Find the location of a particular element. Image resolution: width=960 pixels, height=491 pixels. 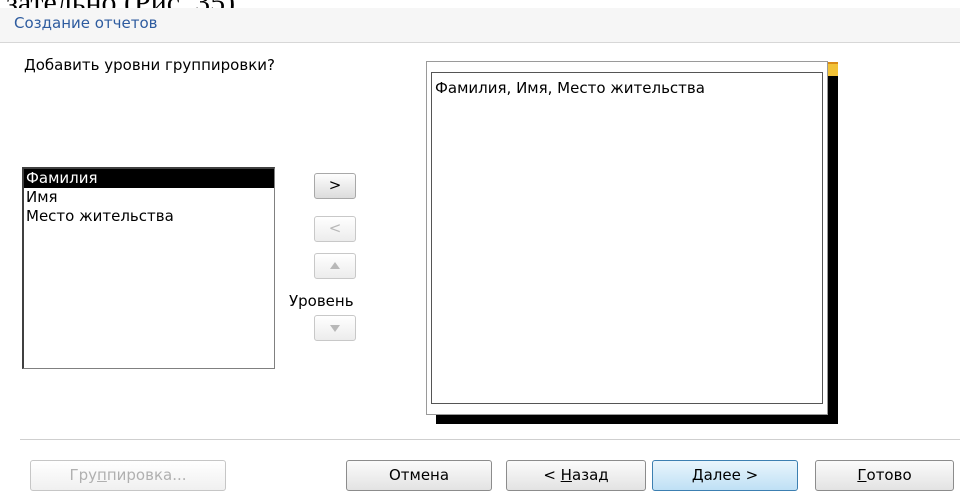

add-level-button: > is located at coordinates (335, 186).